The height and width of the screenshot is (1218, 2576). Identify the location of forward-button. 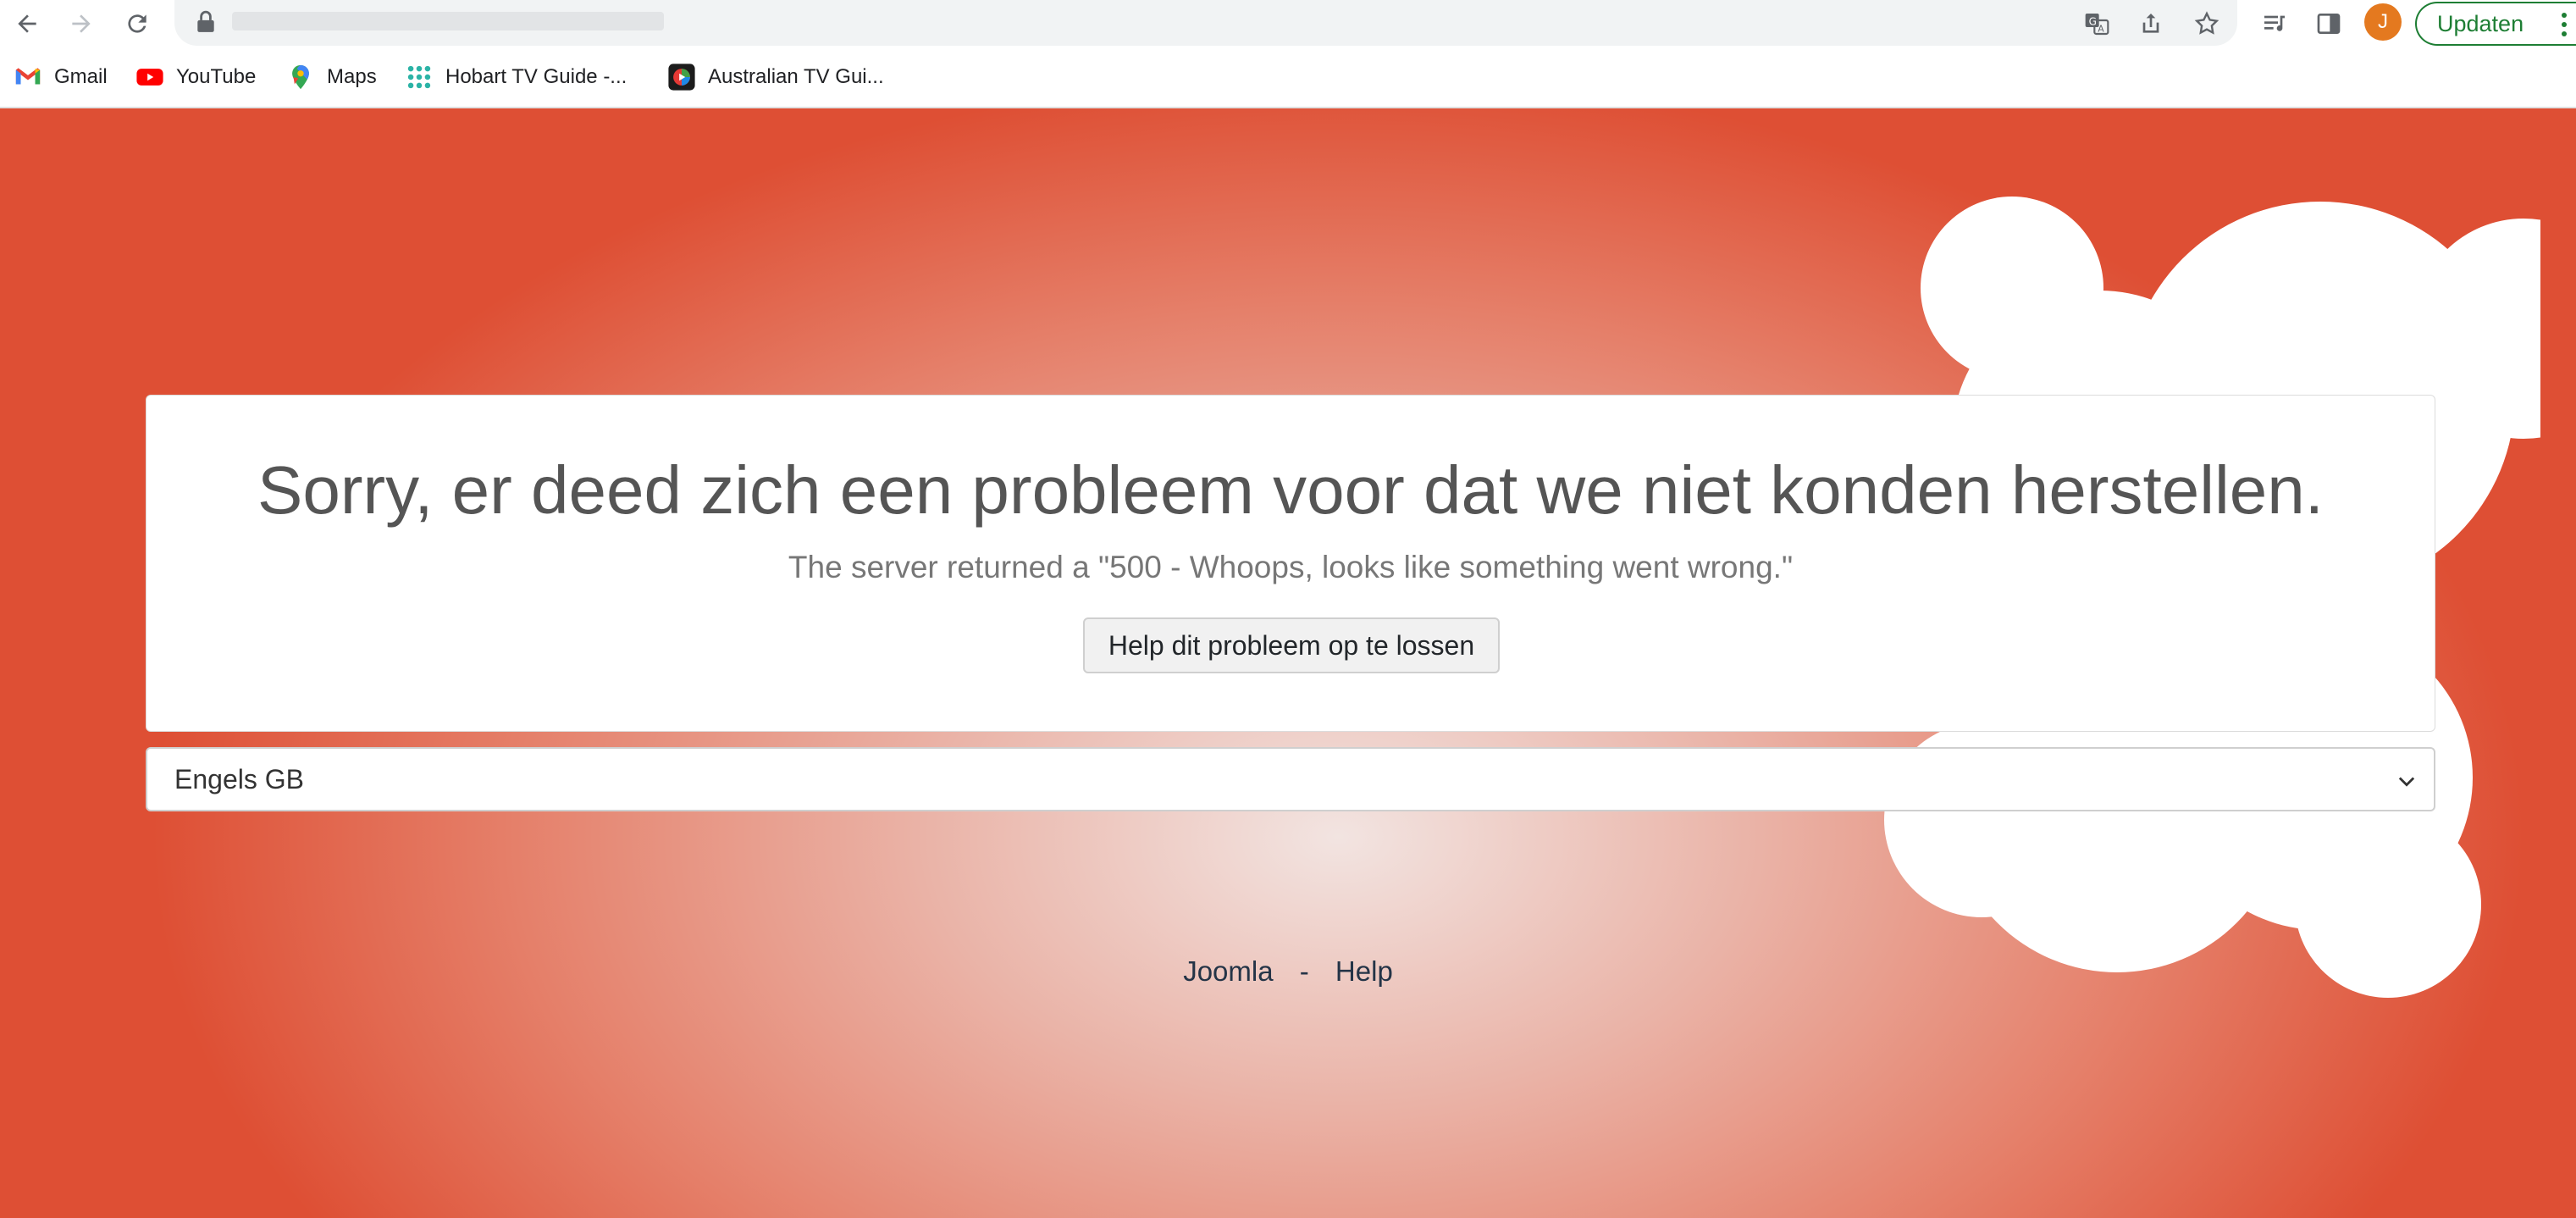
(81, 23).